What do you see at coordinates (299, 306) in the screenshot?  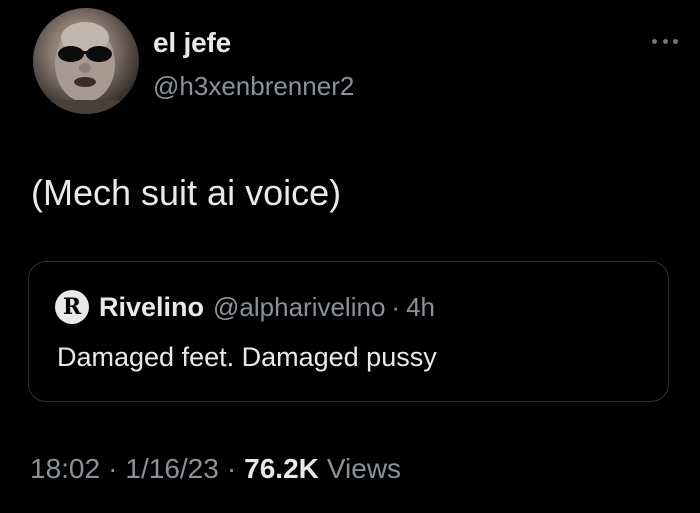 I see `quoted-author-handle: @alpharivelino` at bounding box center [299, 306].